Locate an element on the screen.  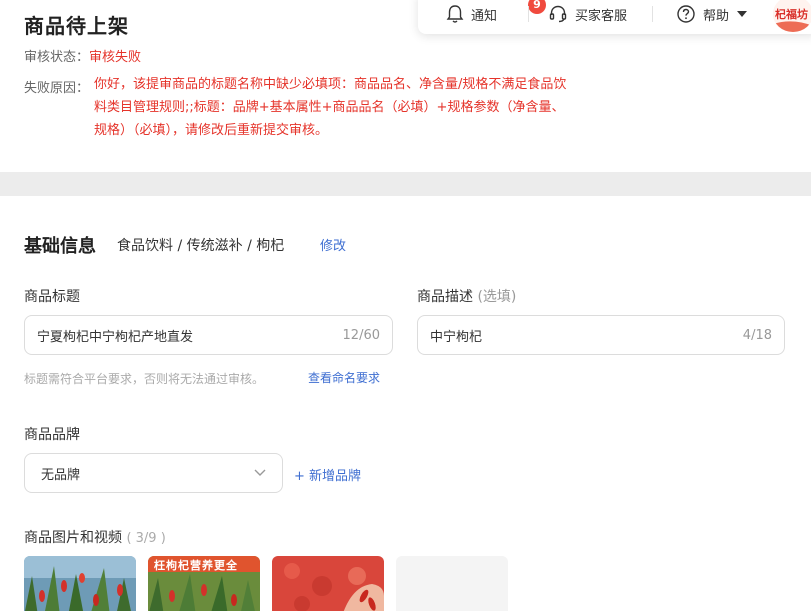
avatar-logo-text: 杞福坊 is located at coordinates (791, 14).